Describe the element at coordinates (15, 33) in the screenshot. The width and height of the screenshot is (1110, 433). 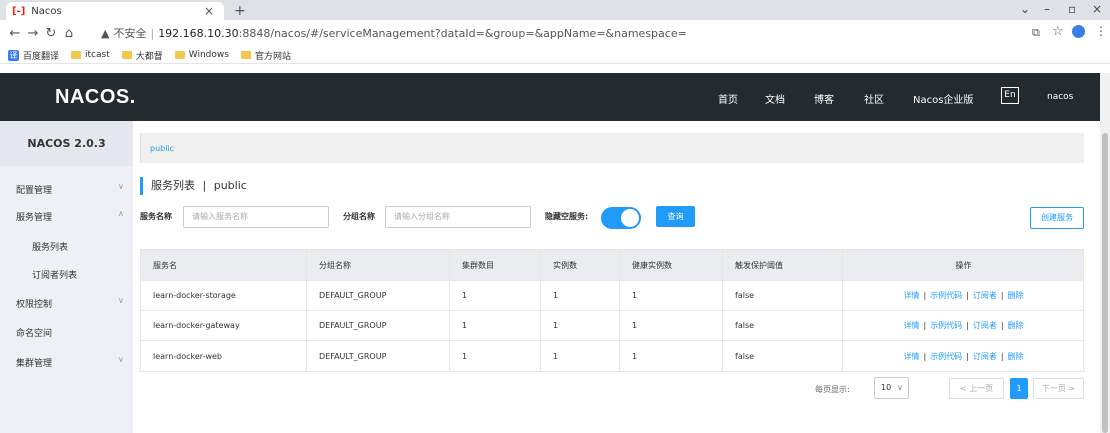
I see `back-icon: ←` at that location.